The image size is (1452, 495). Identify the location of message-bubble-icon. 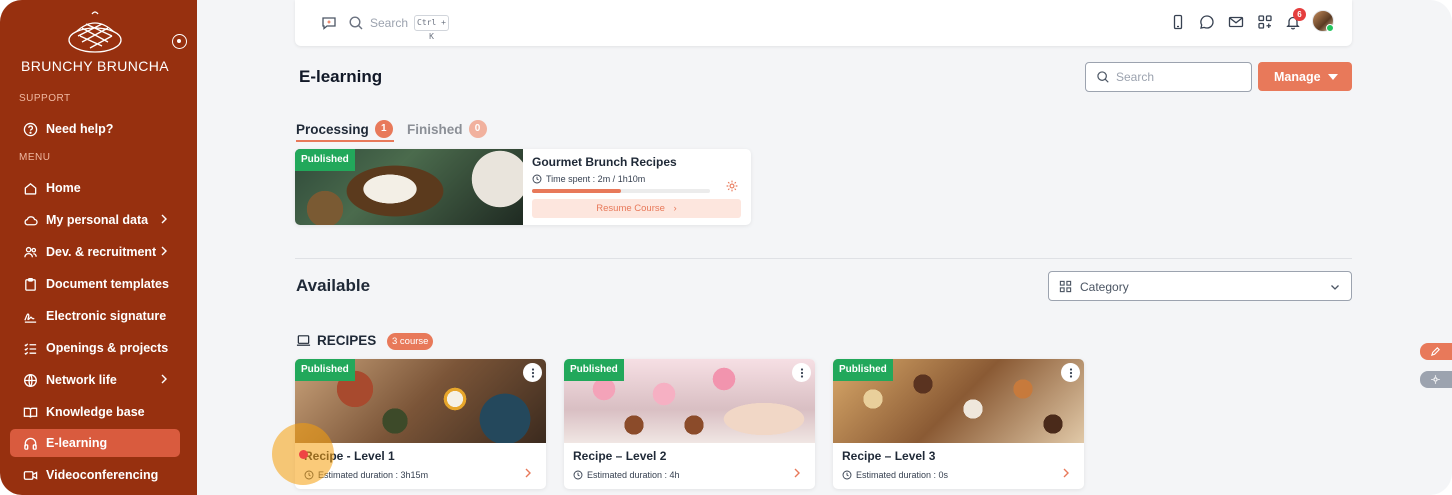
(1207, 22).